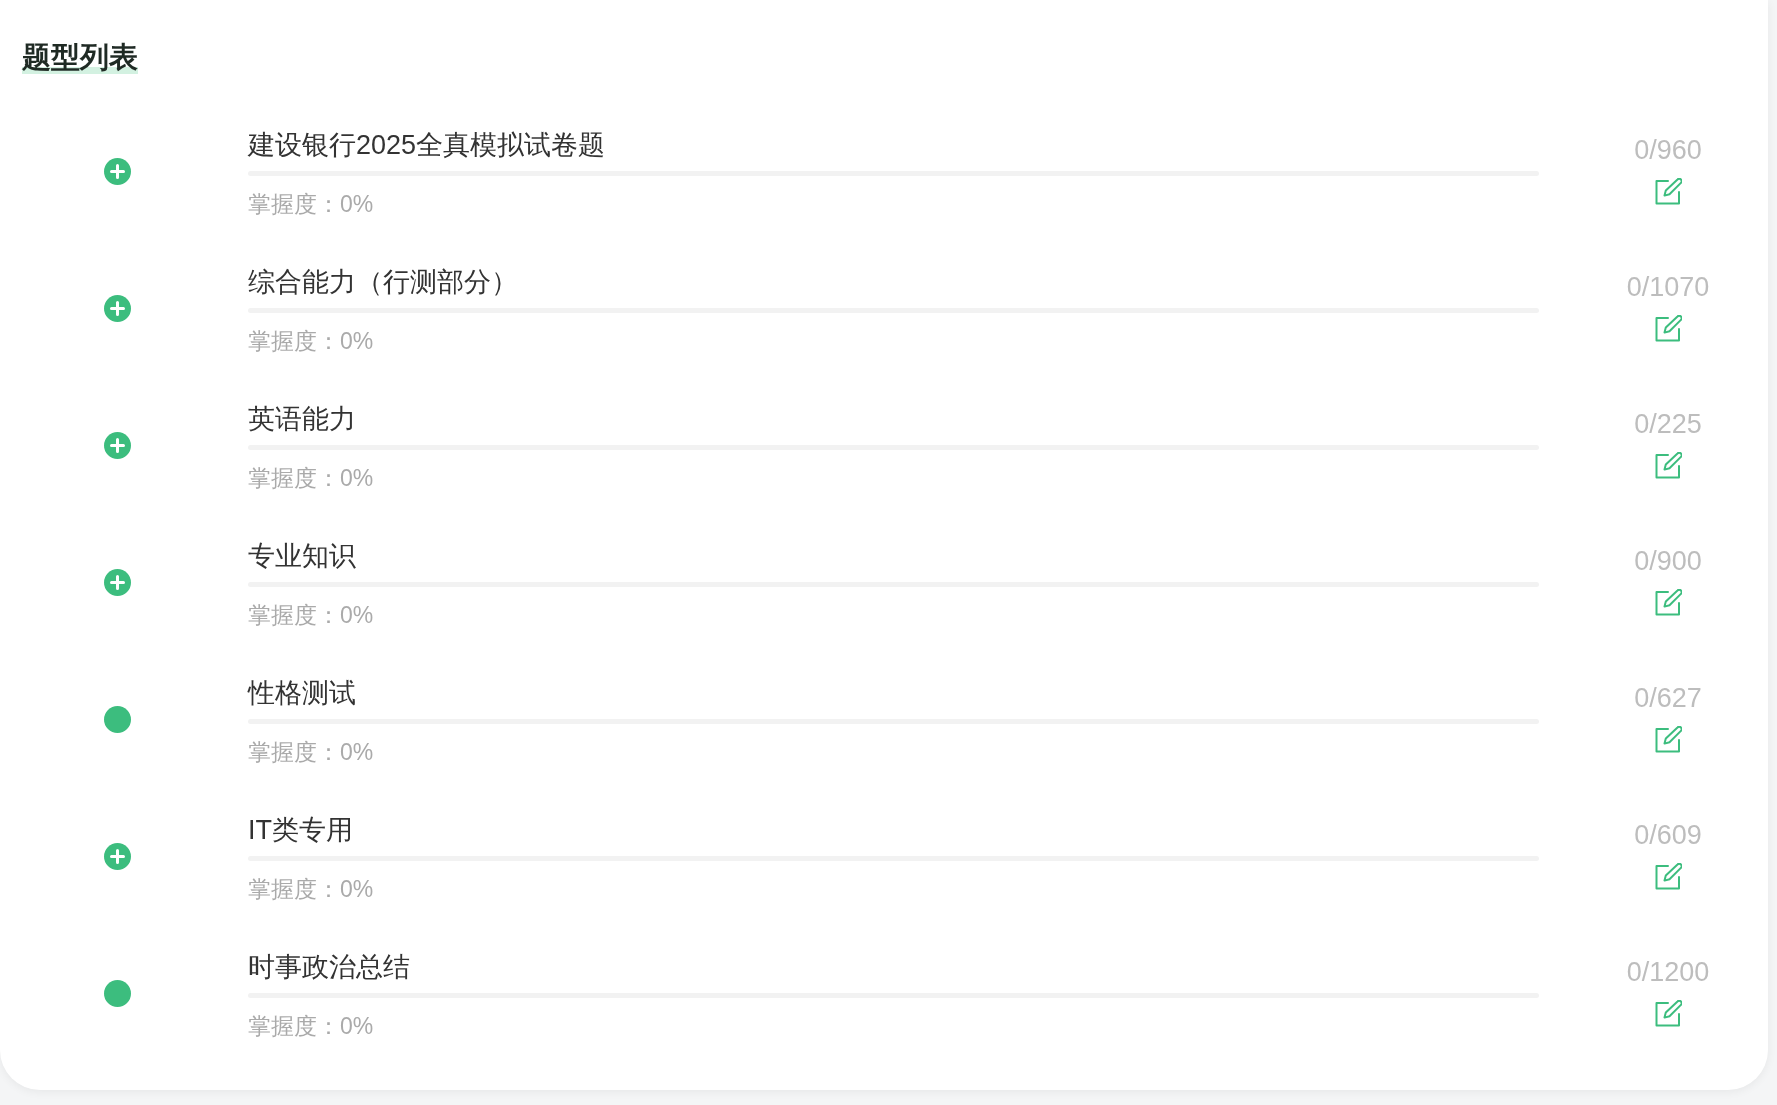  Describe the element at coordinates (1668, 972) in the screenshot. I see `question-count: 0/1200` at that location.